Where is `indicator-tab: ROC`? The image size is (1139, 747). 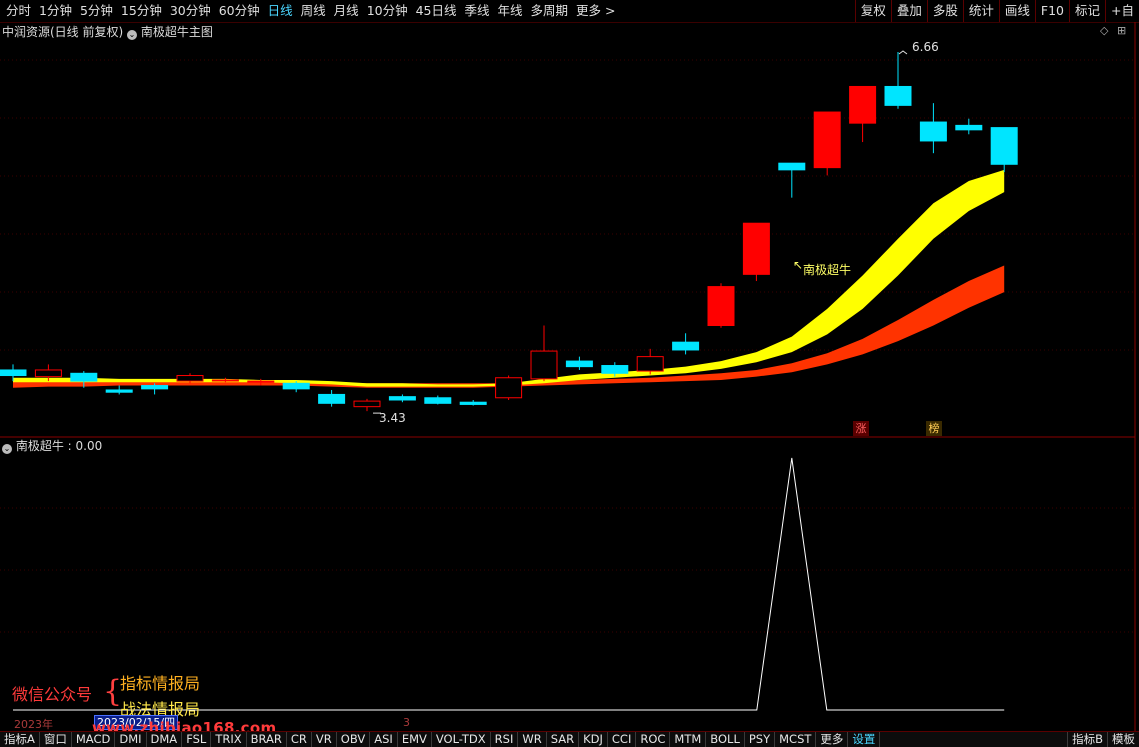
indicator-tab: ROC is located at coordinates (653, 739).